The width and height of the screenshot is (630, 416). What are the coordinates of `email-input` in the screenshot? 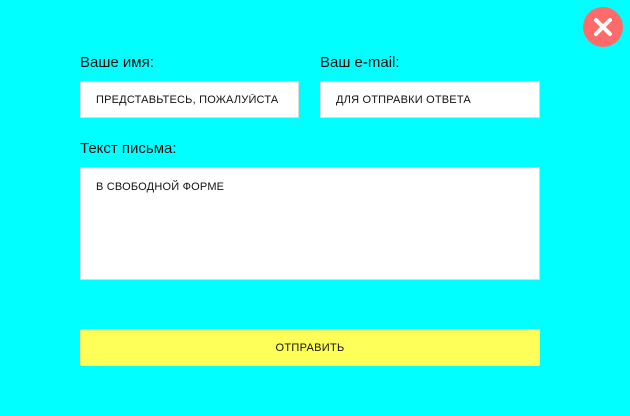 It's located at (430, 99).